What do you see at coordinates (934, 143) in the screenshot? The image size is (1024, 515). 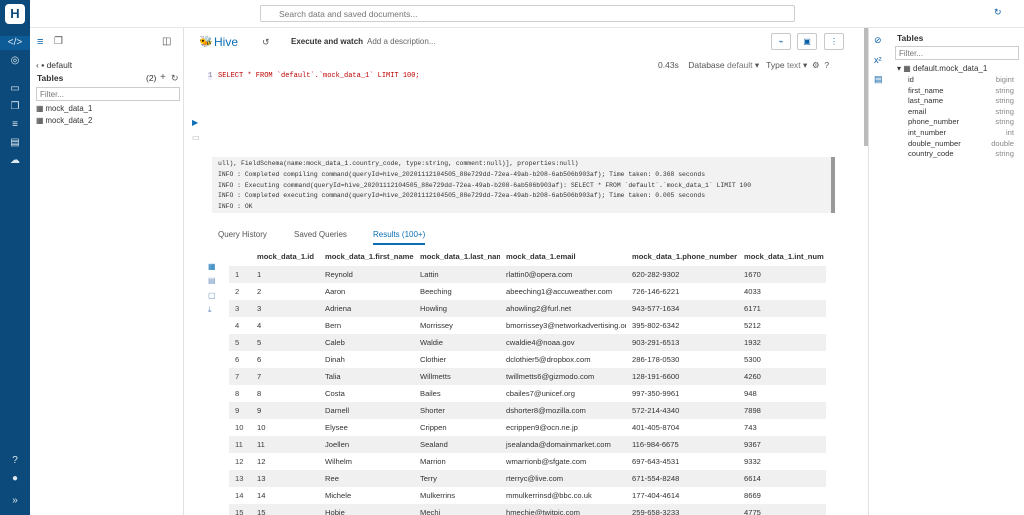 I see `column-name: double_number` at bounding box center [934, 143].